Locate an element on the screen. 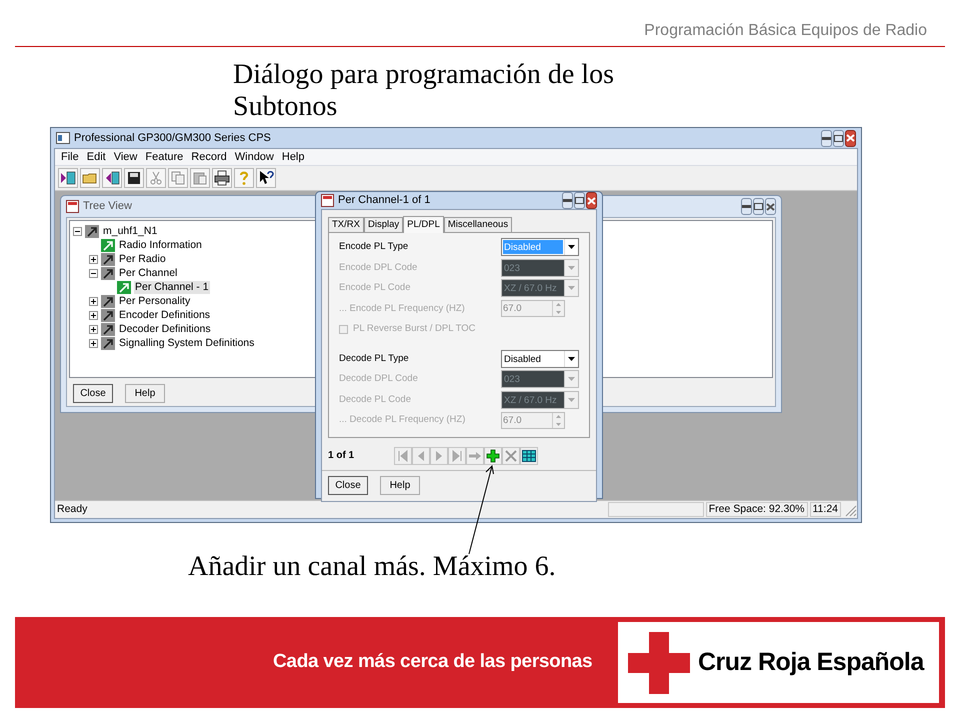 The height and width of the screenshot is (720, 960). window-title: Tree View is located at coordinates (107, 206).